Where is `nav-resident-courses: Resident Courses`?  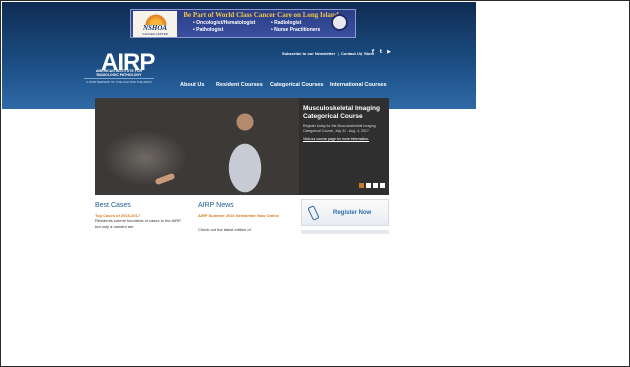 nav-resident-courses: Resident Courses is located at coordinates (239, 85).